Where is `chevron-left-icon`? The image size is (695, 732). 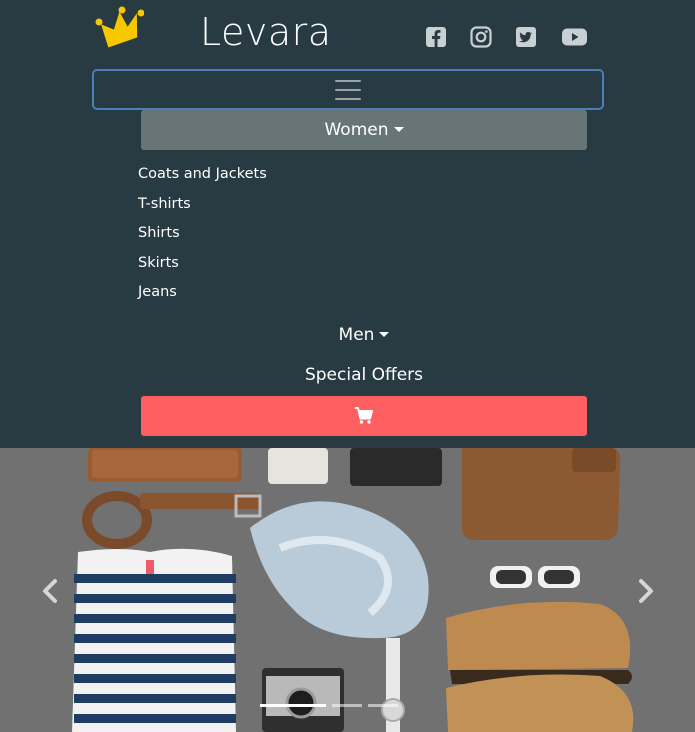 chevron-left-icon is located at coordinates (50, 591).